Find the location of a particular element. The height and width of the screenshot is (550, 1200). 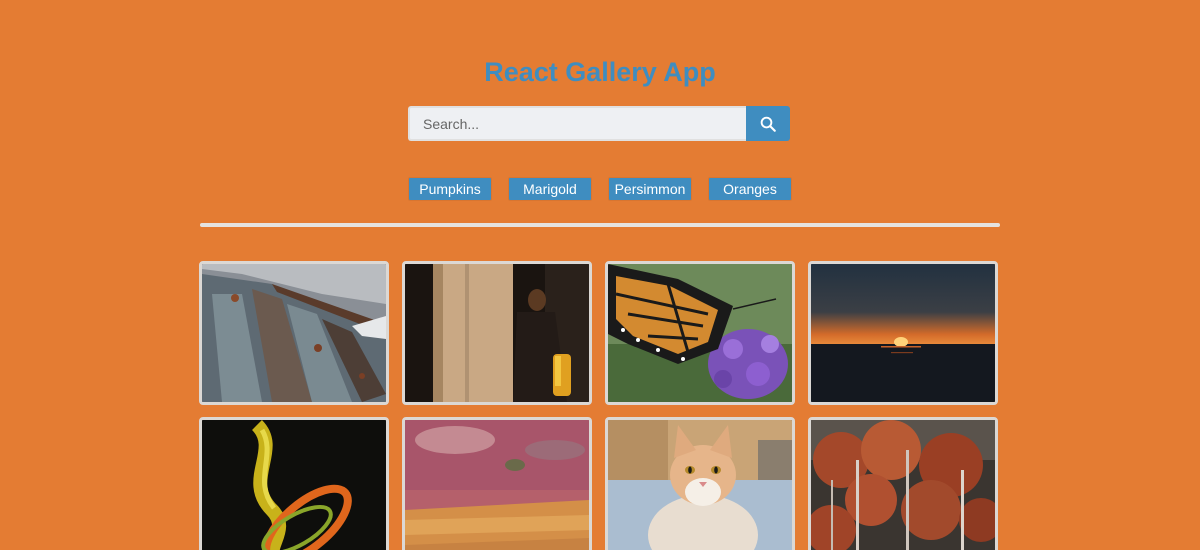

nav-link-pumpkins: Pumpkins is located at coordinates (450, 189).